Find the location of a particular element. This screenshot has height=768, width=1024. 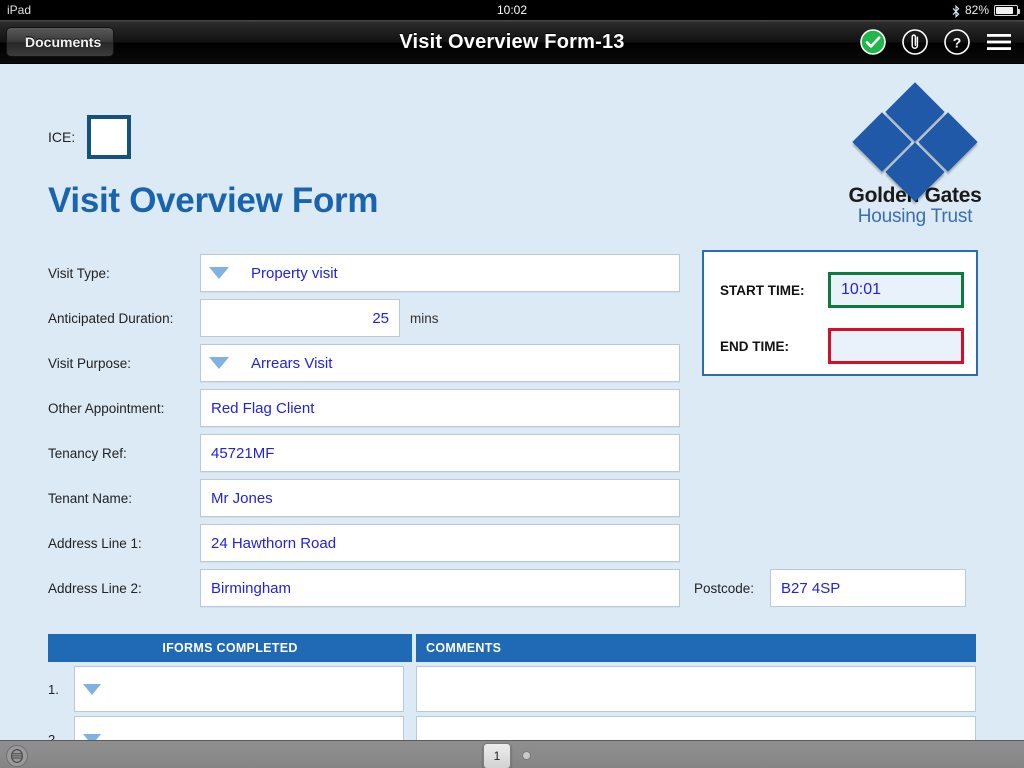

field-row-visit-purpose: Visit Purpose: Arrears Visit is located at coordinates (364, 363).